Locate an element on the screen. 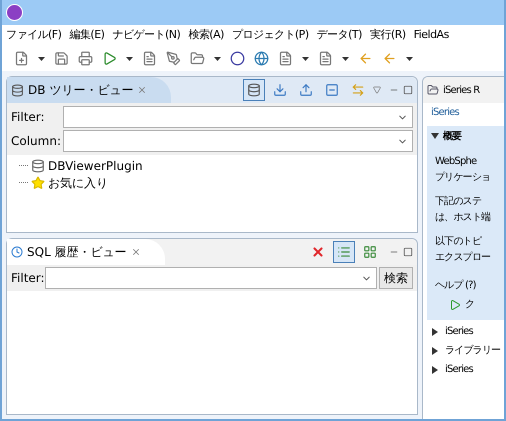 This screenshot has width=506, height=421. section-header: ライブラリー is located at coordinates (467, 350).